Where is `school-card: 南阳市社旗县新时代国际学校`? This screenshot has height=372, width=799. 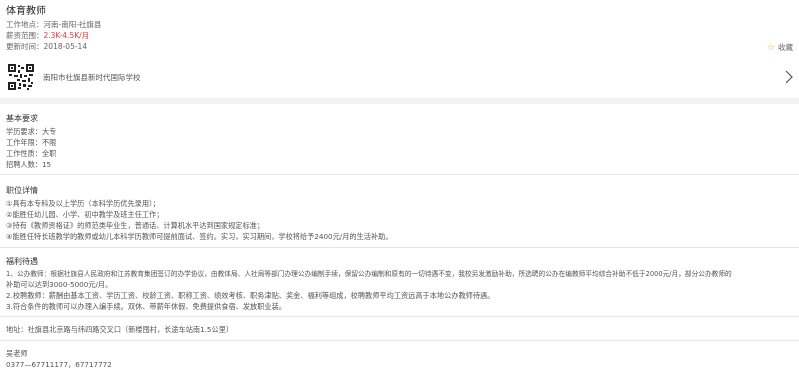
school-card: 南阳市社旗县新时代国际学校 is located at coordinates (399, 77).